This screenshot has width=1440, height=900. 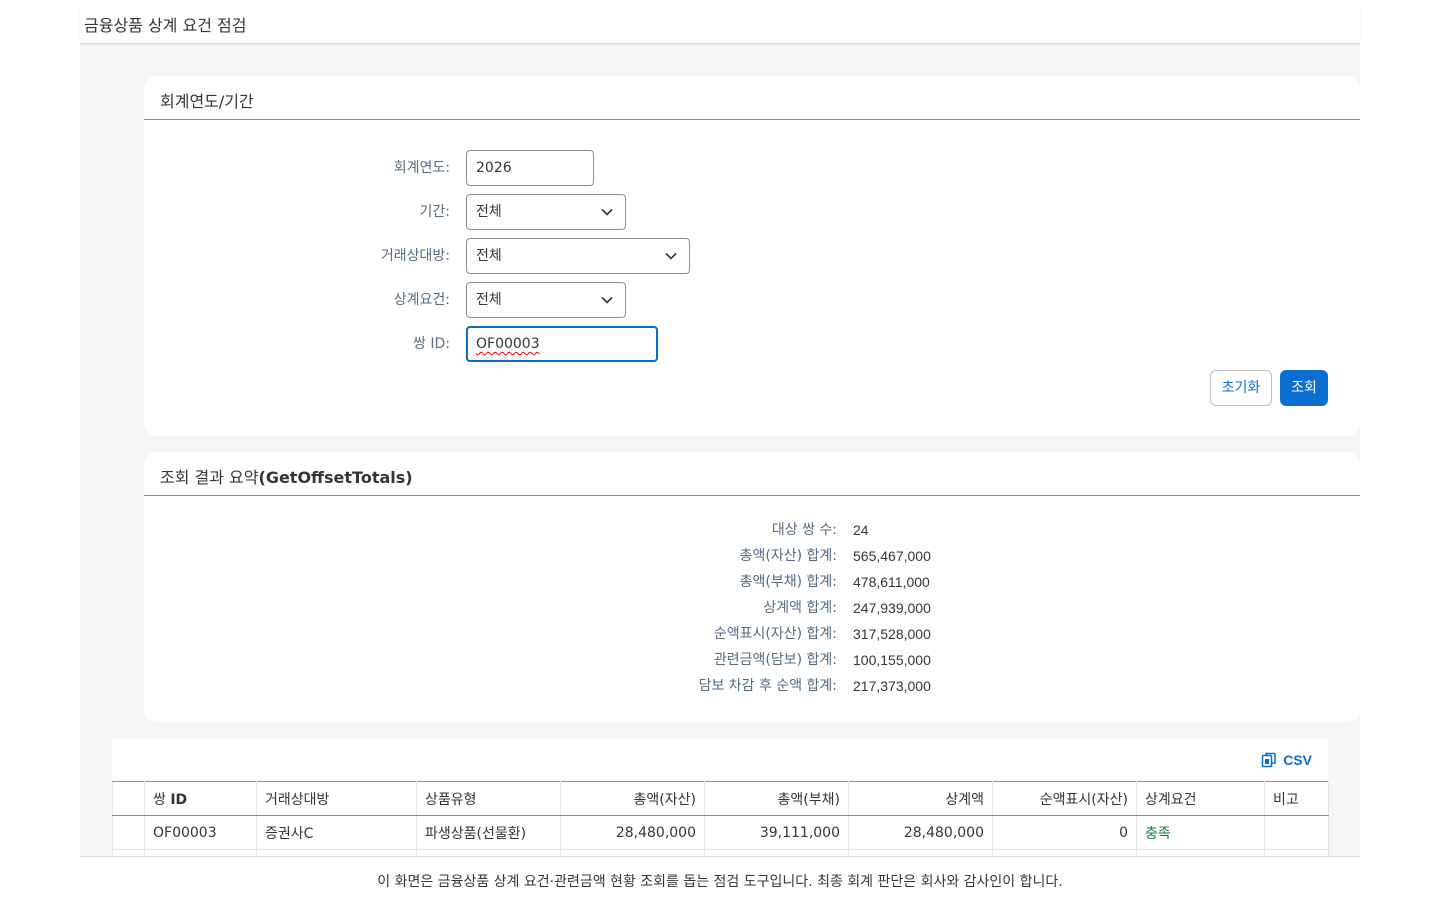 I want to click on cell-net-asset: 0, so click(x=1064, y=832).